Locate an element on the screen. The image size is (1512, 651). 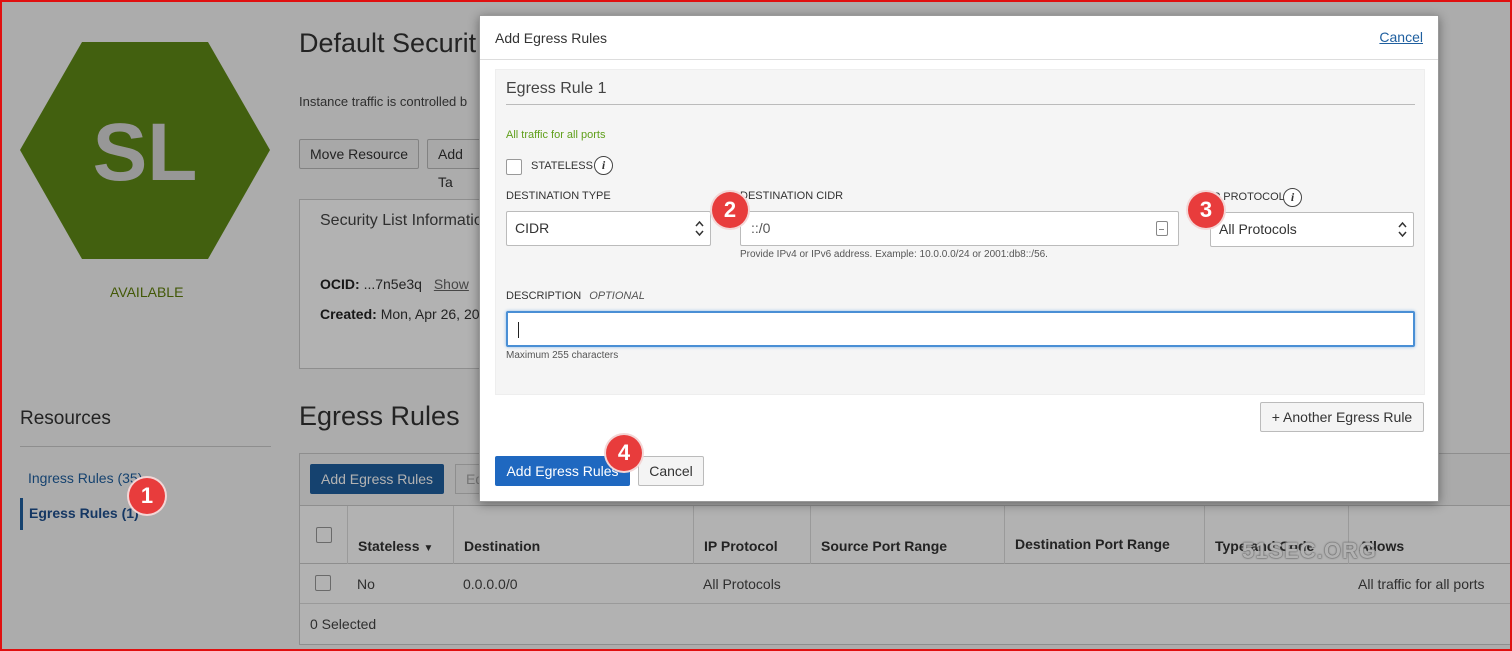
ip-protocol-info-icon: i is located at coordinates (1292, 197).